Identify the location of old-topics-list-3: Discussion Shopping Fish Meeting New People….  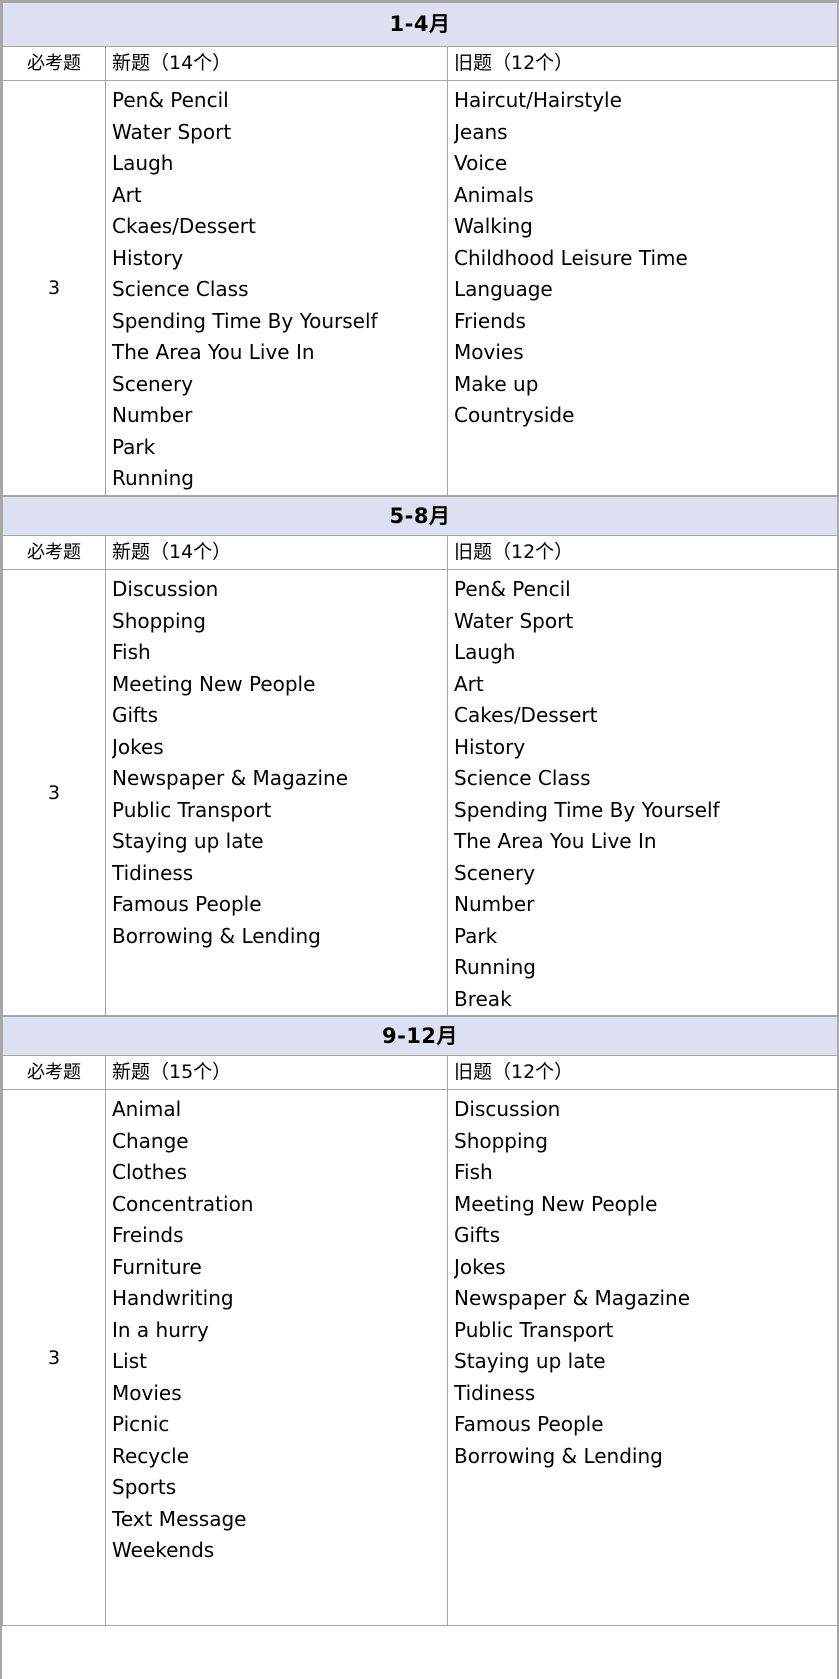
(643, 1282).